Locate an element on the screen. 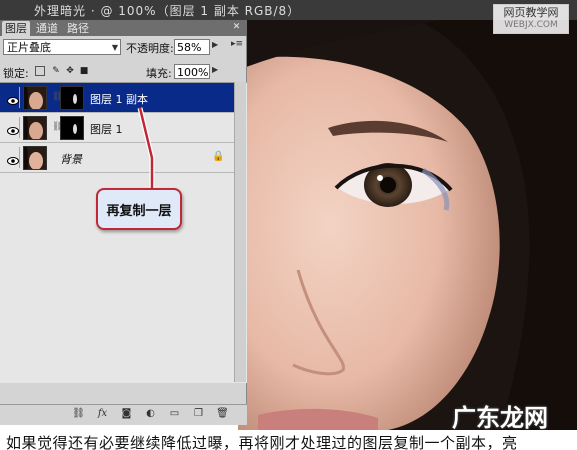 The height and width of the screenshot is (450, 577). blend-mode-value: 正片叠底 is located at coordinates (29, 47).